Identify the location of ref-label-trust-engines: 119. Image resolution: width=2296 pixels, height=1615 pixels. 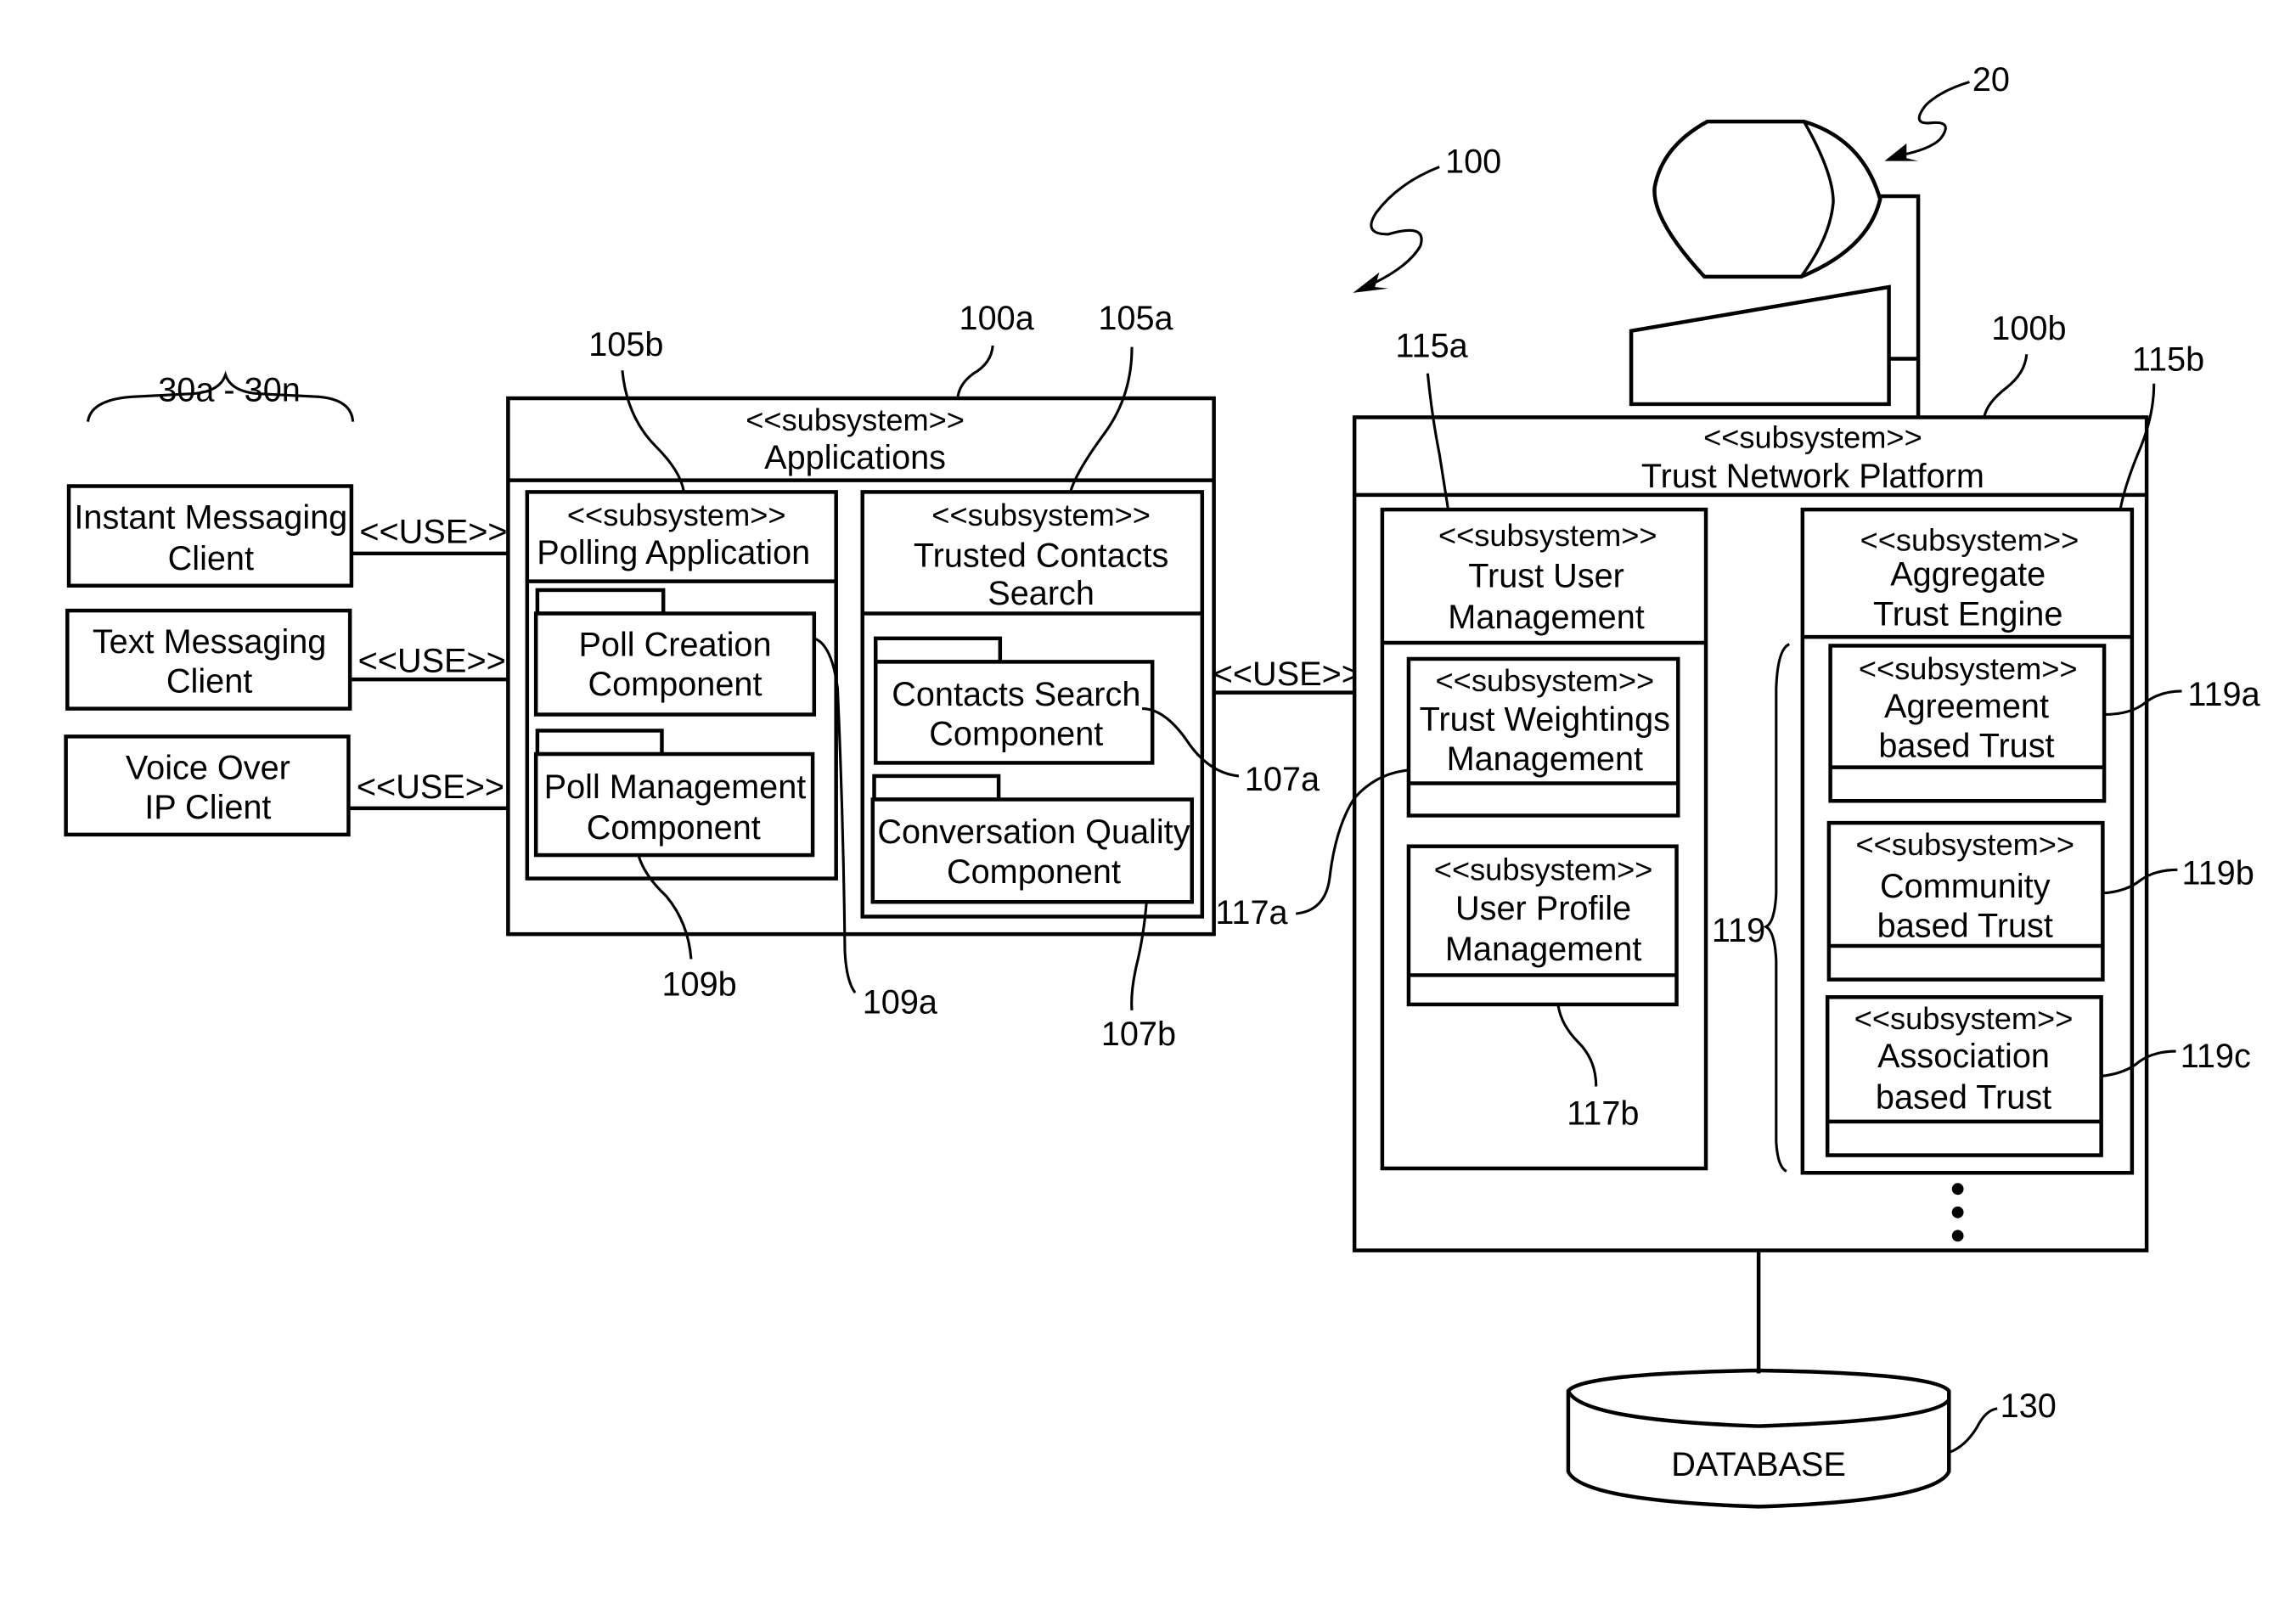
(1739, 931).